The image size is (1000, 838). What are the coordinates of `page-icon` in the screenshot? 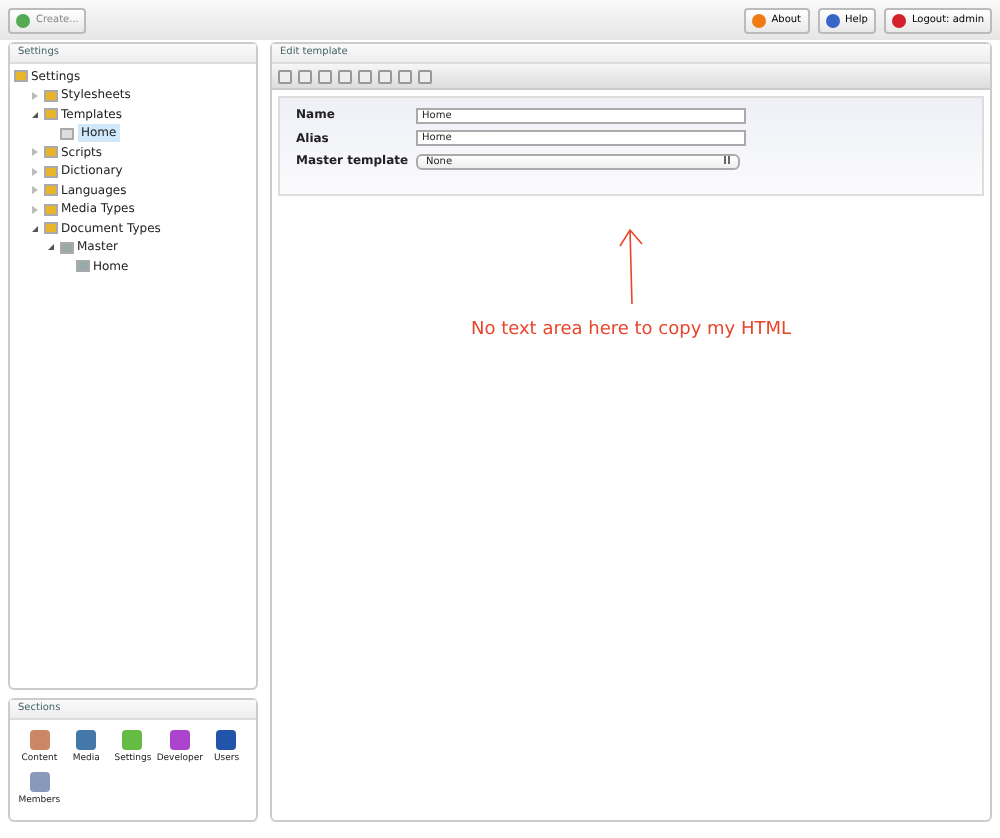 It's located at (66, 133).